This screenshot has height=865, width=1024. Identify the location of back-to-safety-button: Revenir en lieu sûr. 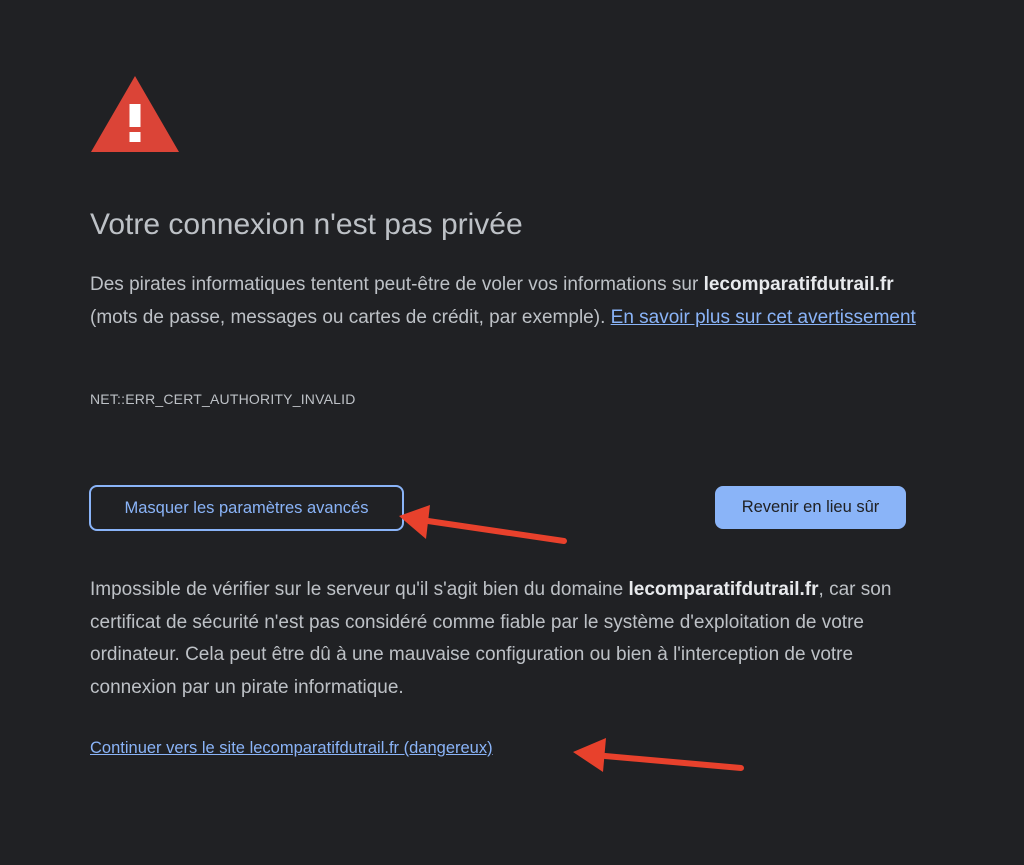
(810, 507).